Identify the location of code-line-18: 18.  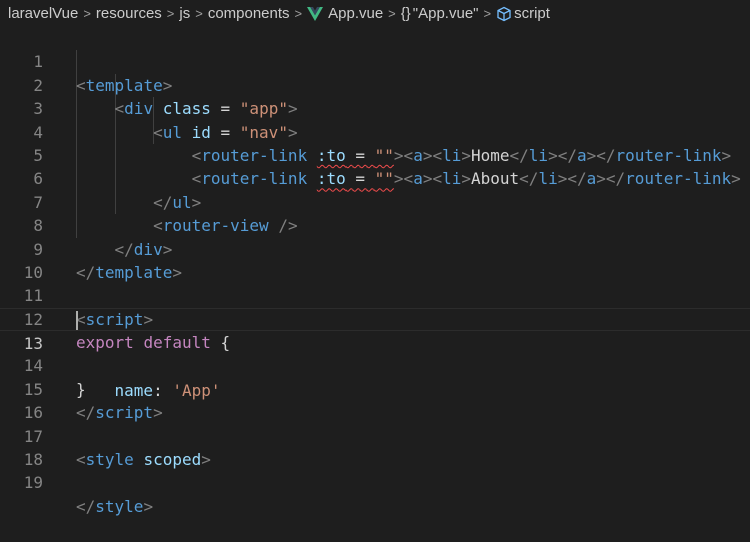
(375, 447).